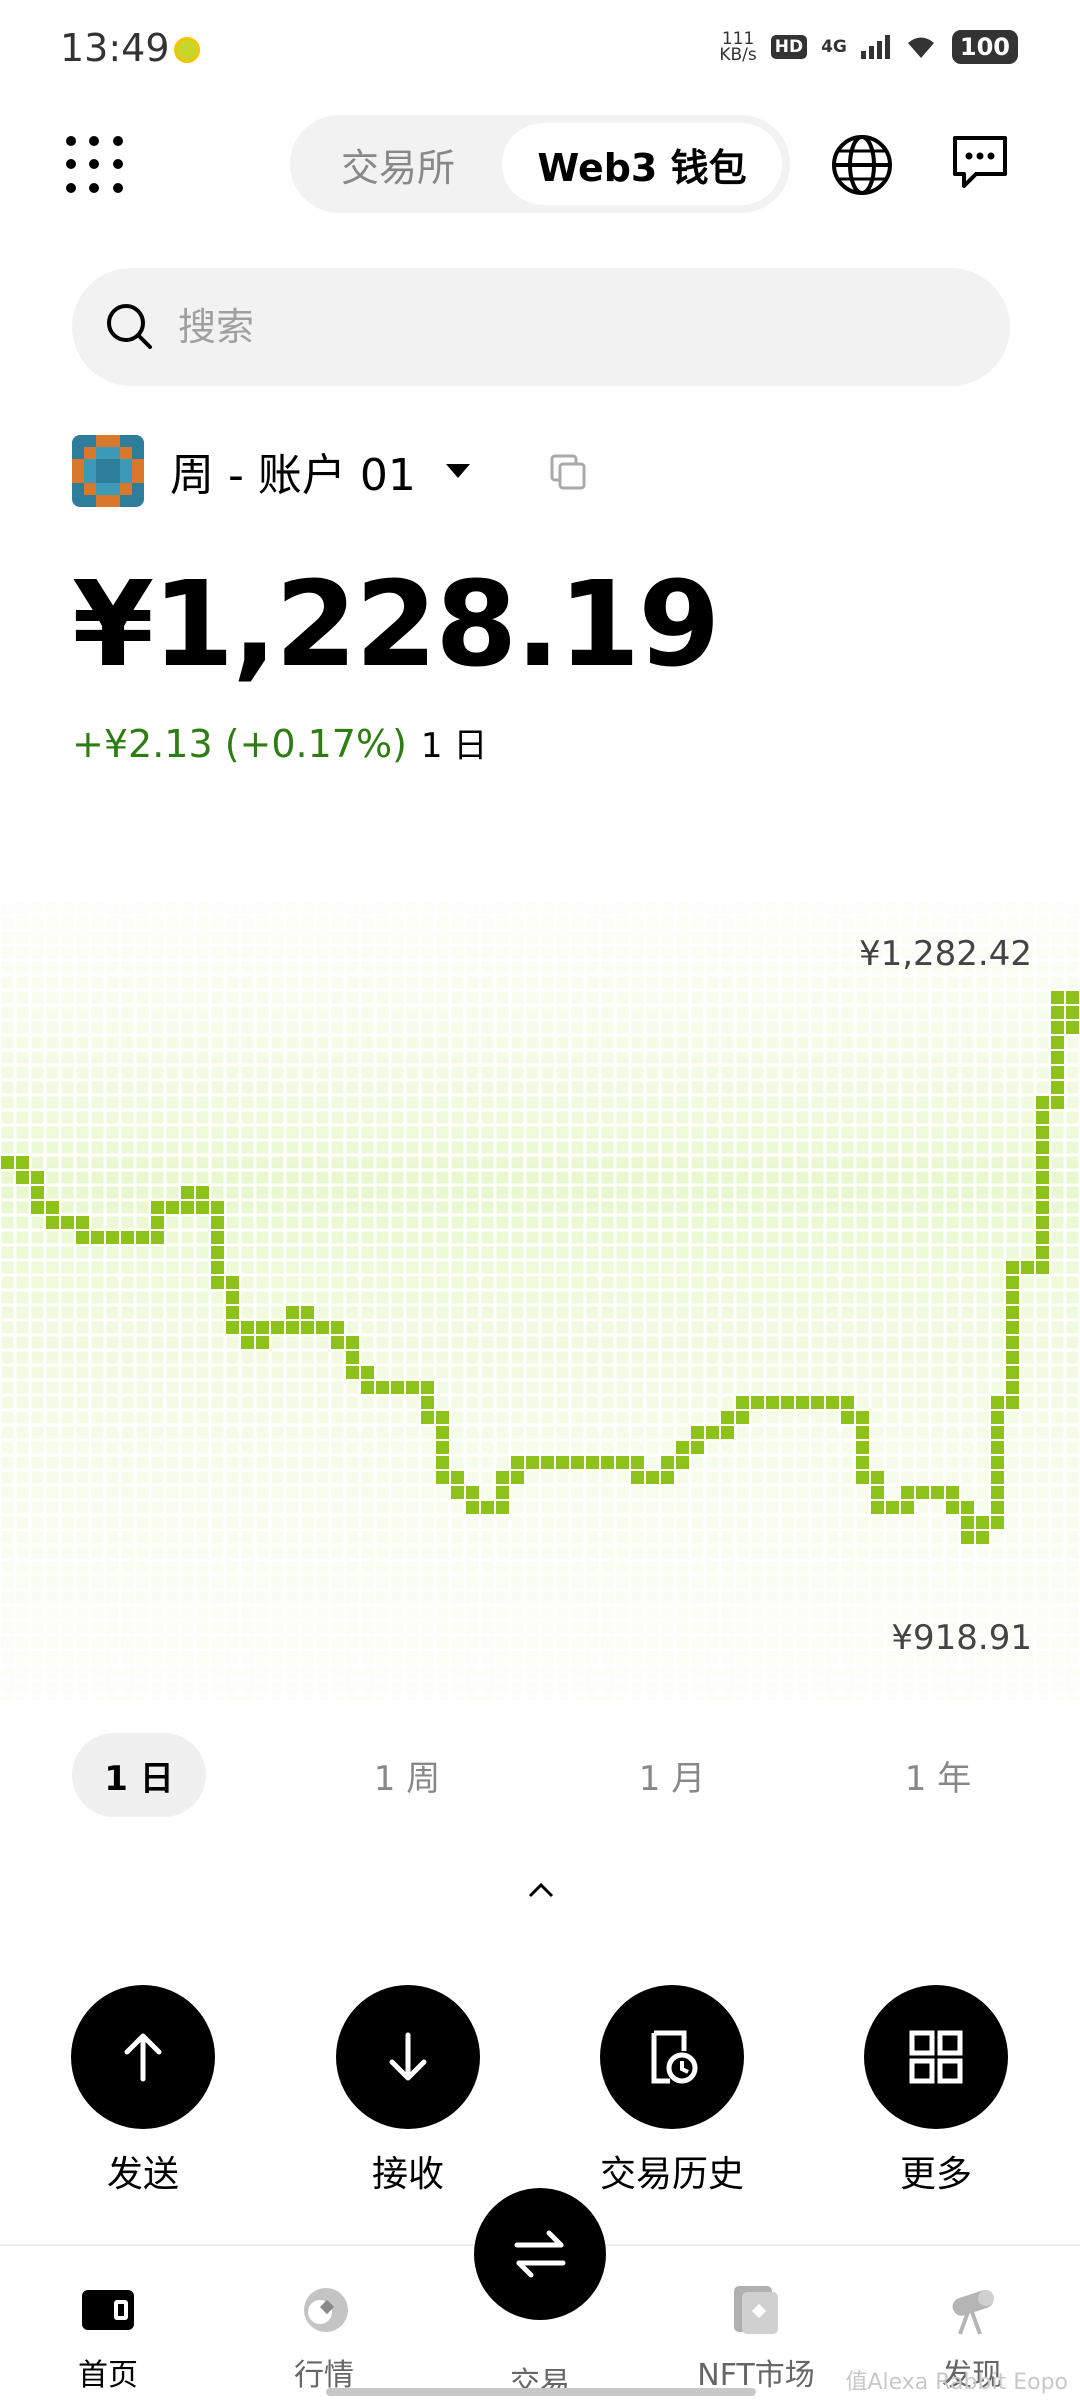  Describe the element at coordinates (407, 1775) in the screenshot. I see `period-1w: 1 周` at that location.